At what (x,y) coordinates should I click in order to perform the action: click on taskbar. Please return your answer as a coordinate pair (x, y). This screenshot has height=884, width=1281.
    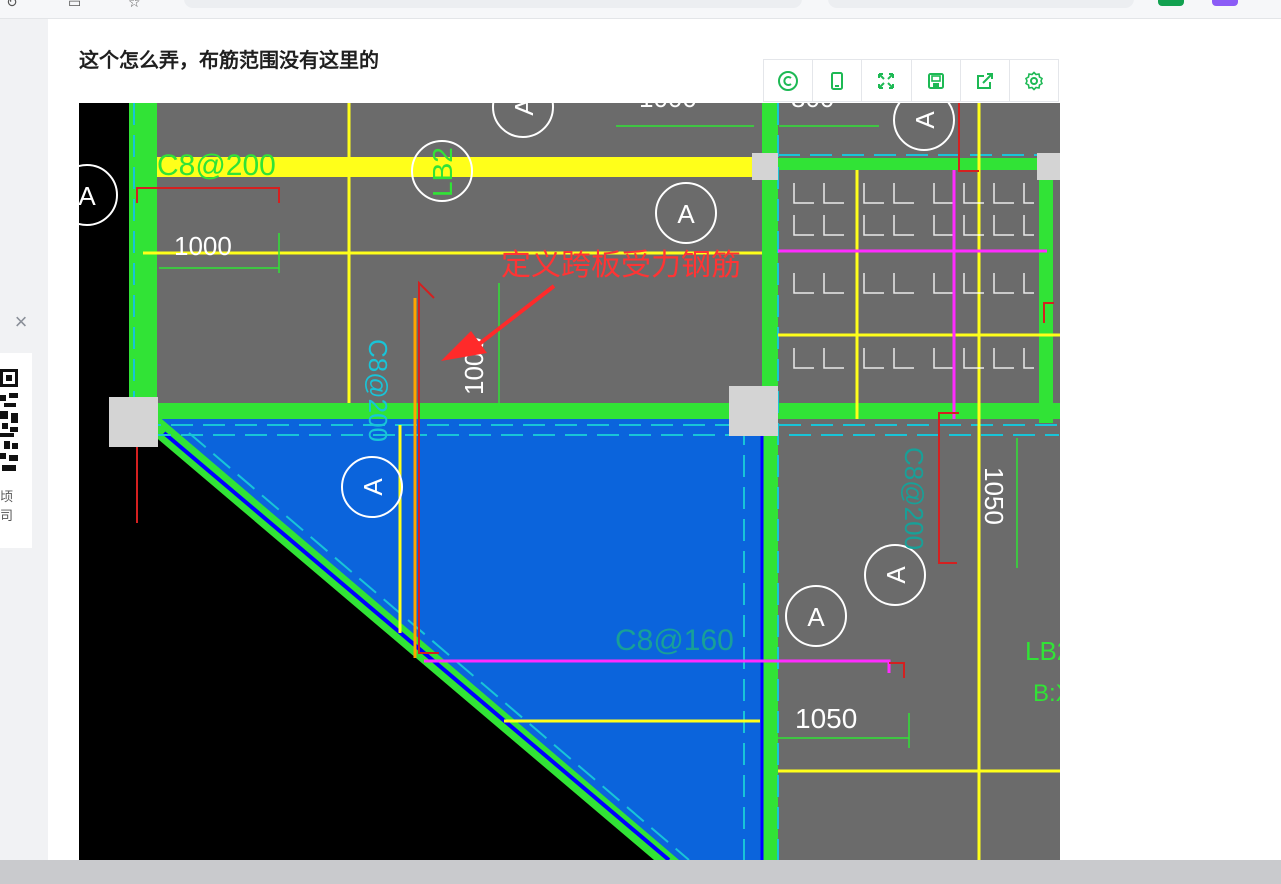
    Looking at the image, I should click on (640, 872).